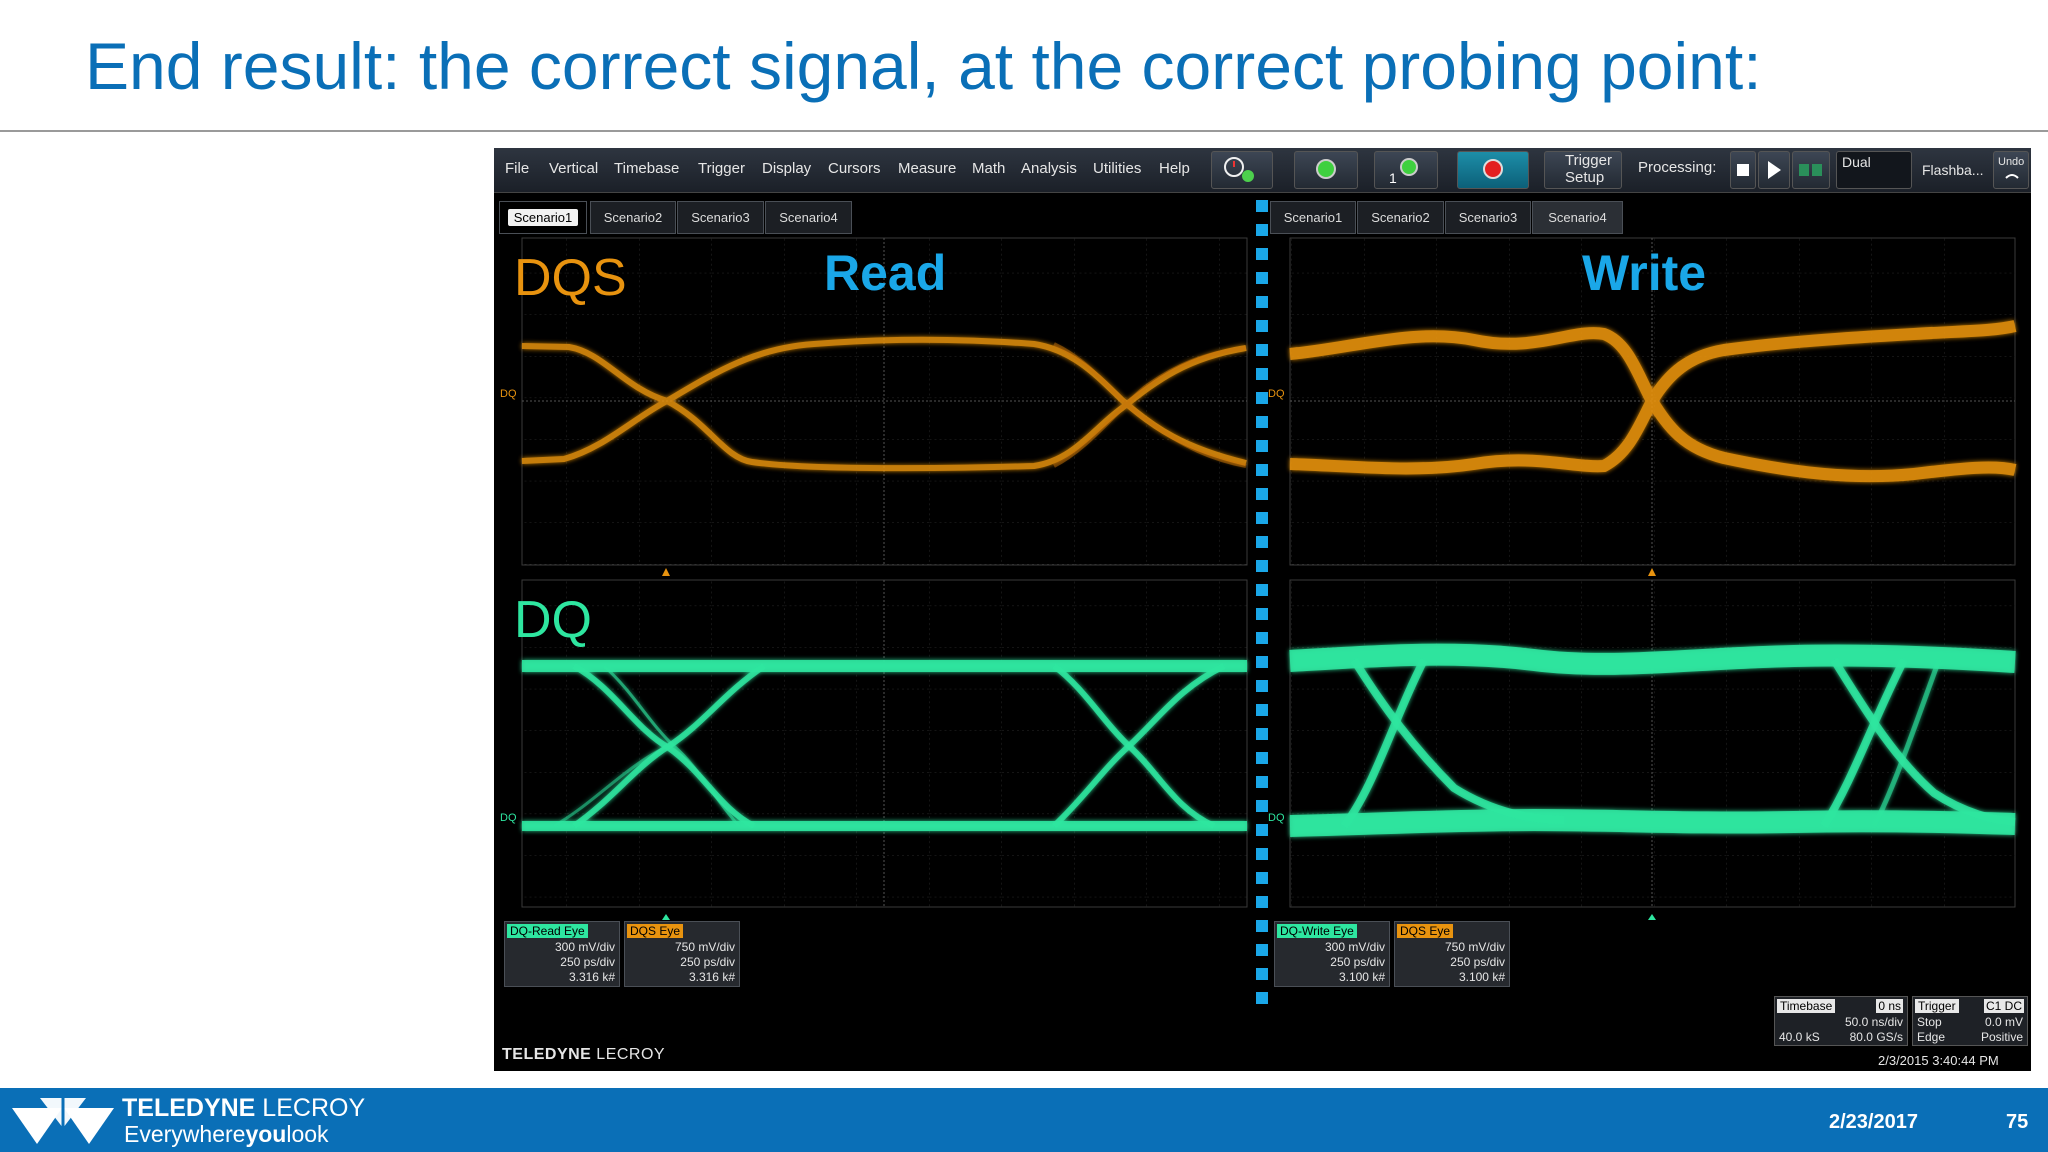 The width and height of the screenshot is (2048, 1152). Describe the element at coordinates (2001, 1037) in the screenshot. I see `trigger-slope: Positive` at that location.